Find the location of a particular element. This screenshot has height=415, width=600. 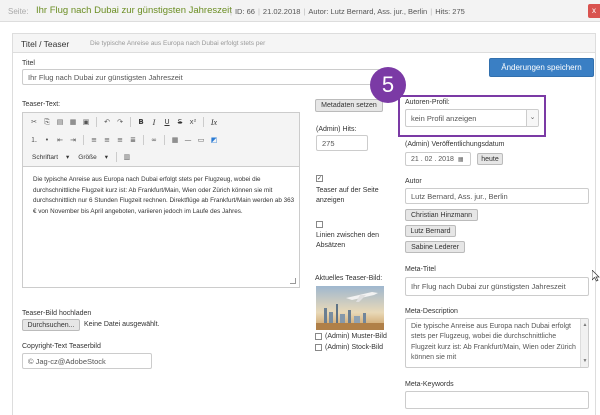

page-date: 21.02.2018 is located at coordinates (281, 11).